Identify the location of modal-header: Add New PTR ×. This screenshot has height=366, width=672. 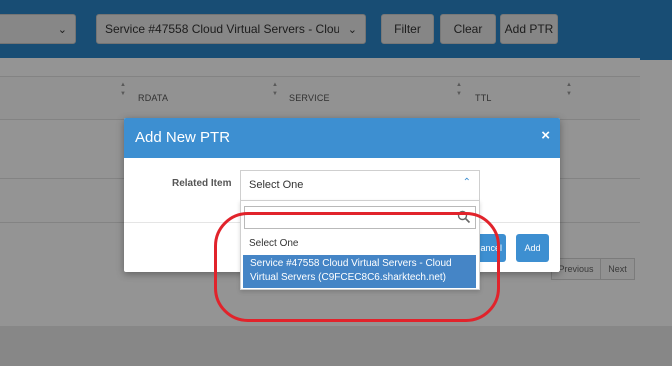
(342, 138).